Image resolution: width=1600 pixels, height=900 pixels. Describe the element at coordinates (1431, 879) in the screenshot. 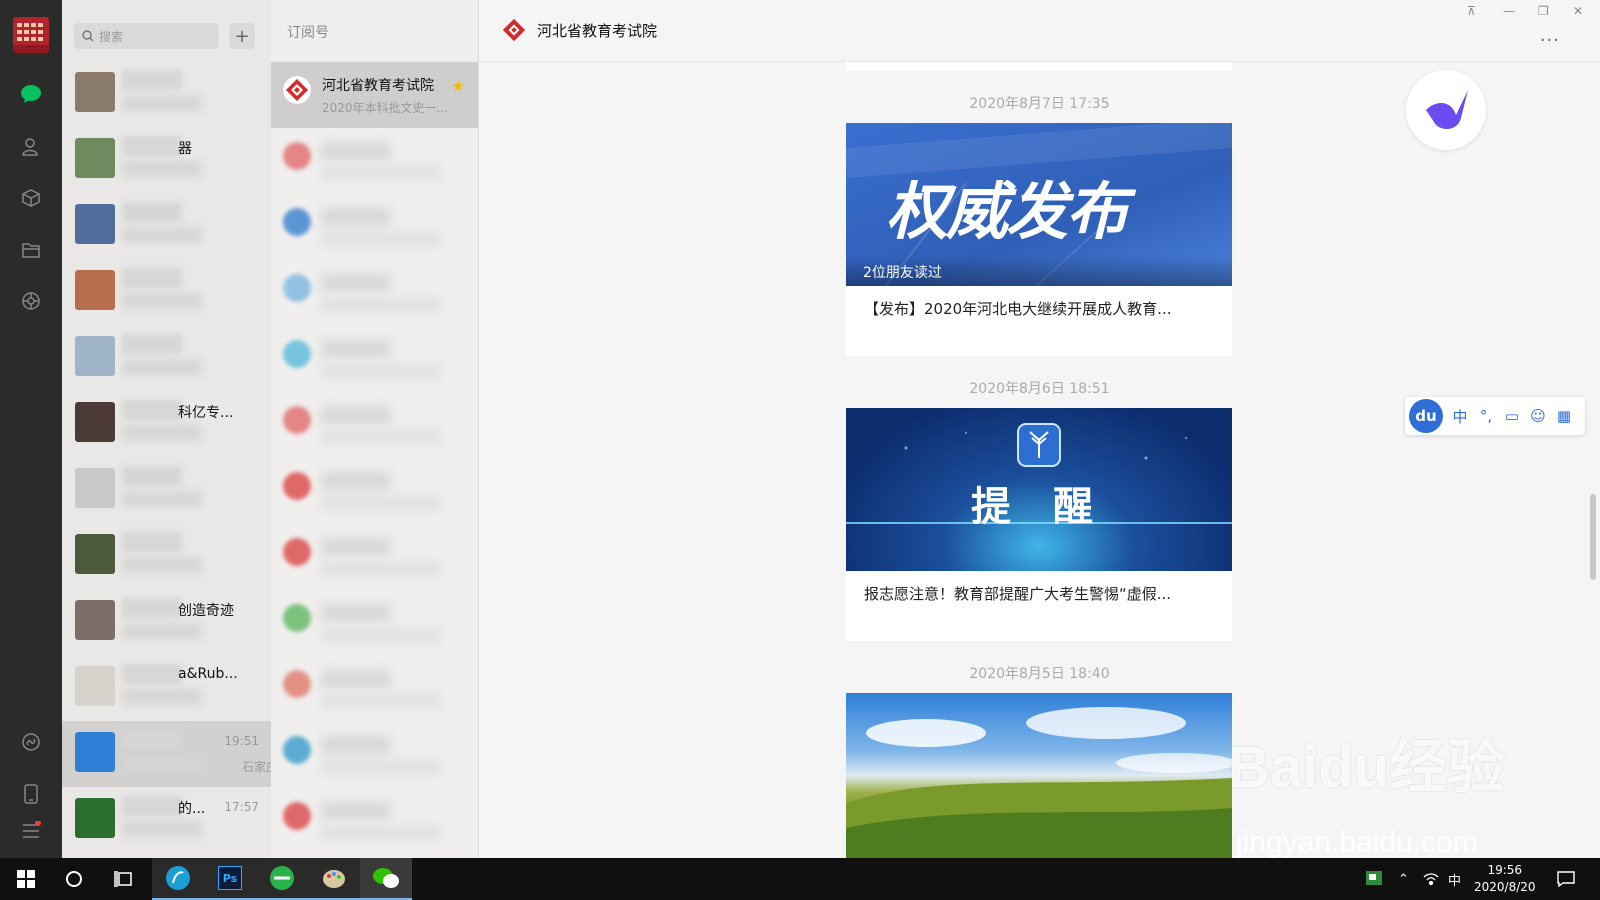

I see `network-icon` at that location.